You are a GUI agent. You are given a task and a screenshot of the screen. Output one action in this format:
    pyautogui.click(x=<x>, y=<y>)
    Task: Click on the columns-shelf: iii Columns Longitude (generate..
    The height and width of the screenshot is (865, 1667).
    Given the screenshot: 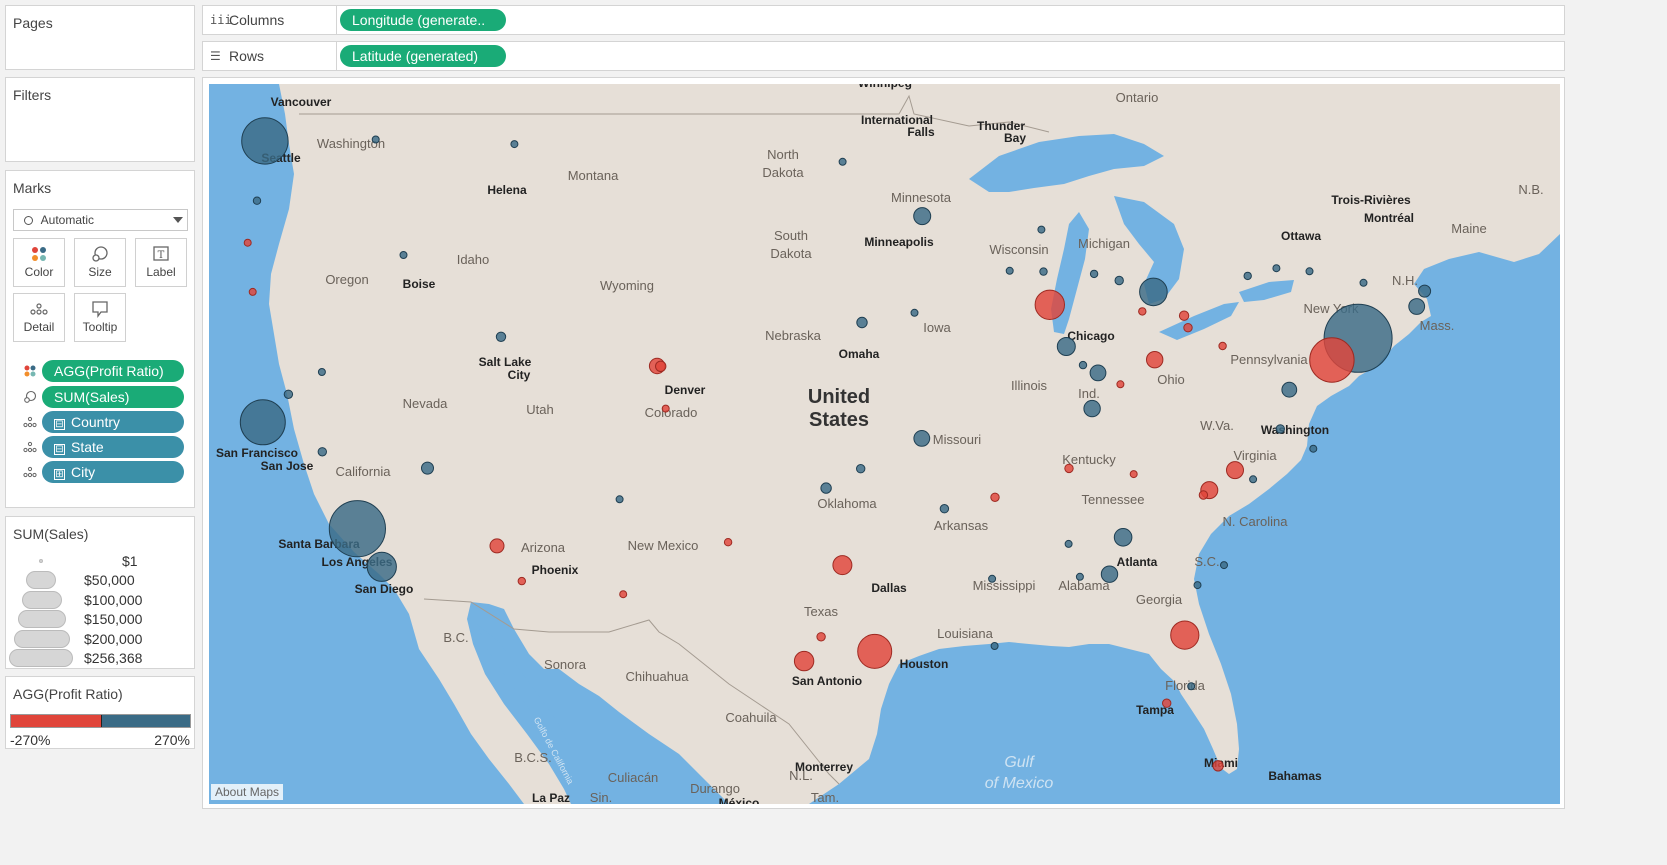 What is the action you would take?
    pyautogui.click(x=883, y=20)
    